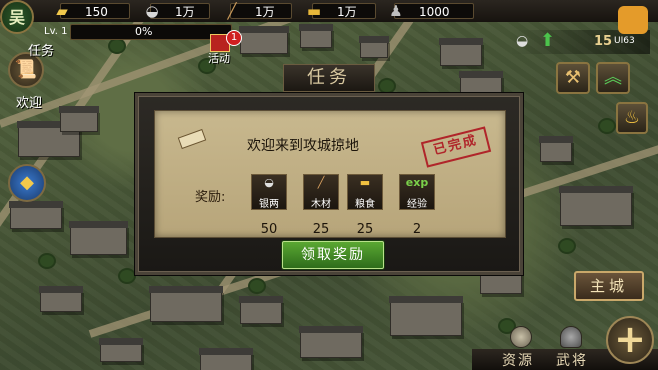  Describe the element at coordinates (417, 229) in the screenshot. I see `reward-exp-value: 2` at that location.